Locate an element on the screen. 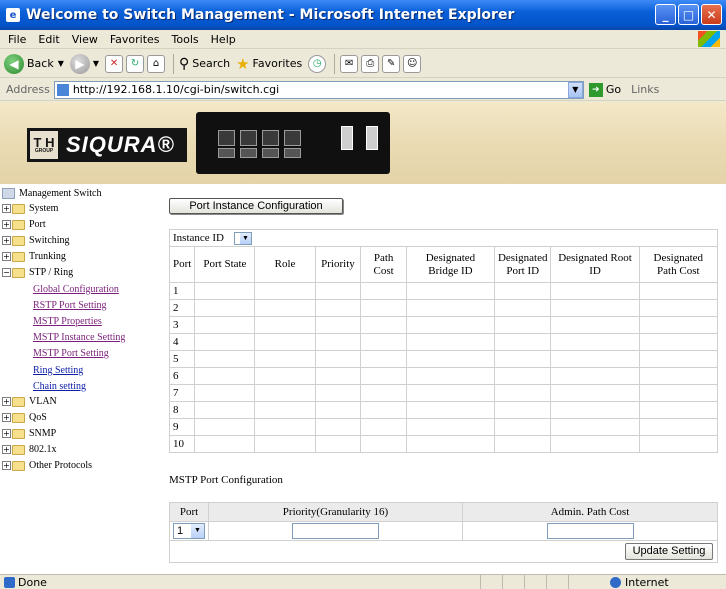 Image resolution: width=726 pixels, height=589 pixels. tree-leaf-mstp-properties: MSTP Properties is located at coordinates (67, 321).